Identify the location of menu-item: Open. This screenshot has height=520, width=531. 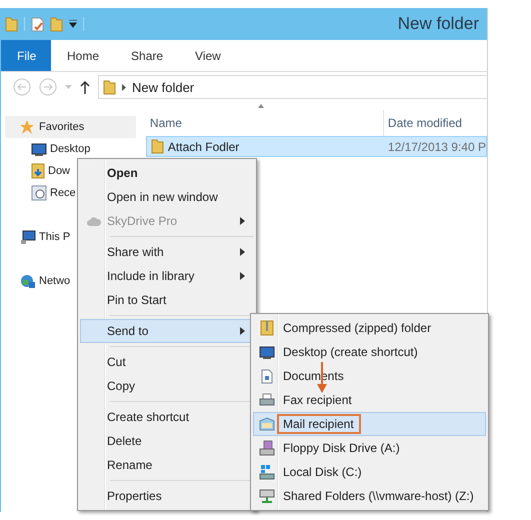
(167, 173).